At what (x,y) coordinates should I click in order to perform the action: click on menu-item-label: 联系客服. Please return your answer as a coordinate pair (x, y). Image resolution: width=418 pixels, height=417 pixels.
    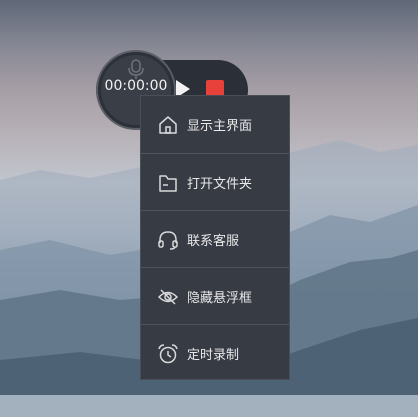
    Looking at the image, I should click on (213, 241).